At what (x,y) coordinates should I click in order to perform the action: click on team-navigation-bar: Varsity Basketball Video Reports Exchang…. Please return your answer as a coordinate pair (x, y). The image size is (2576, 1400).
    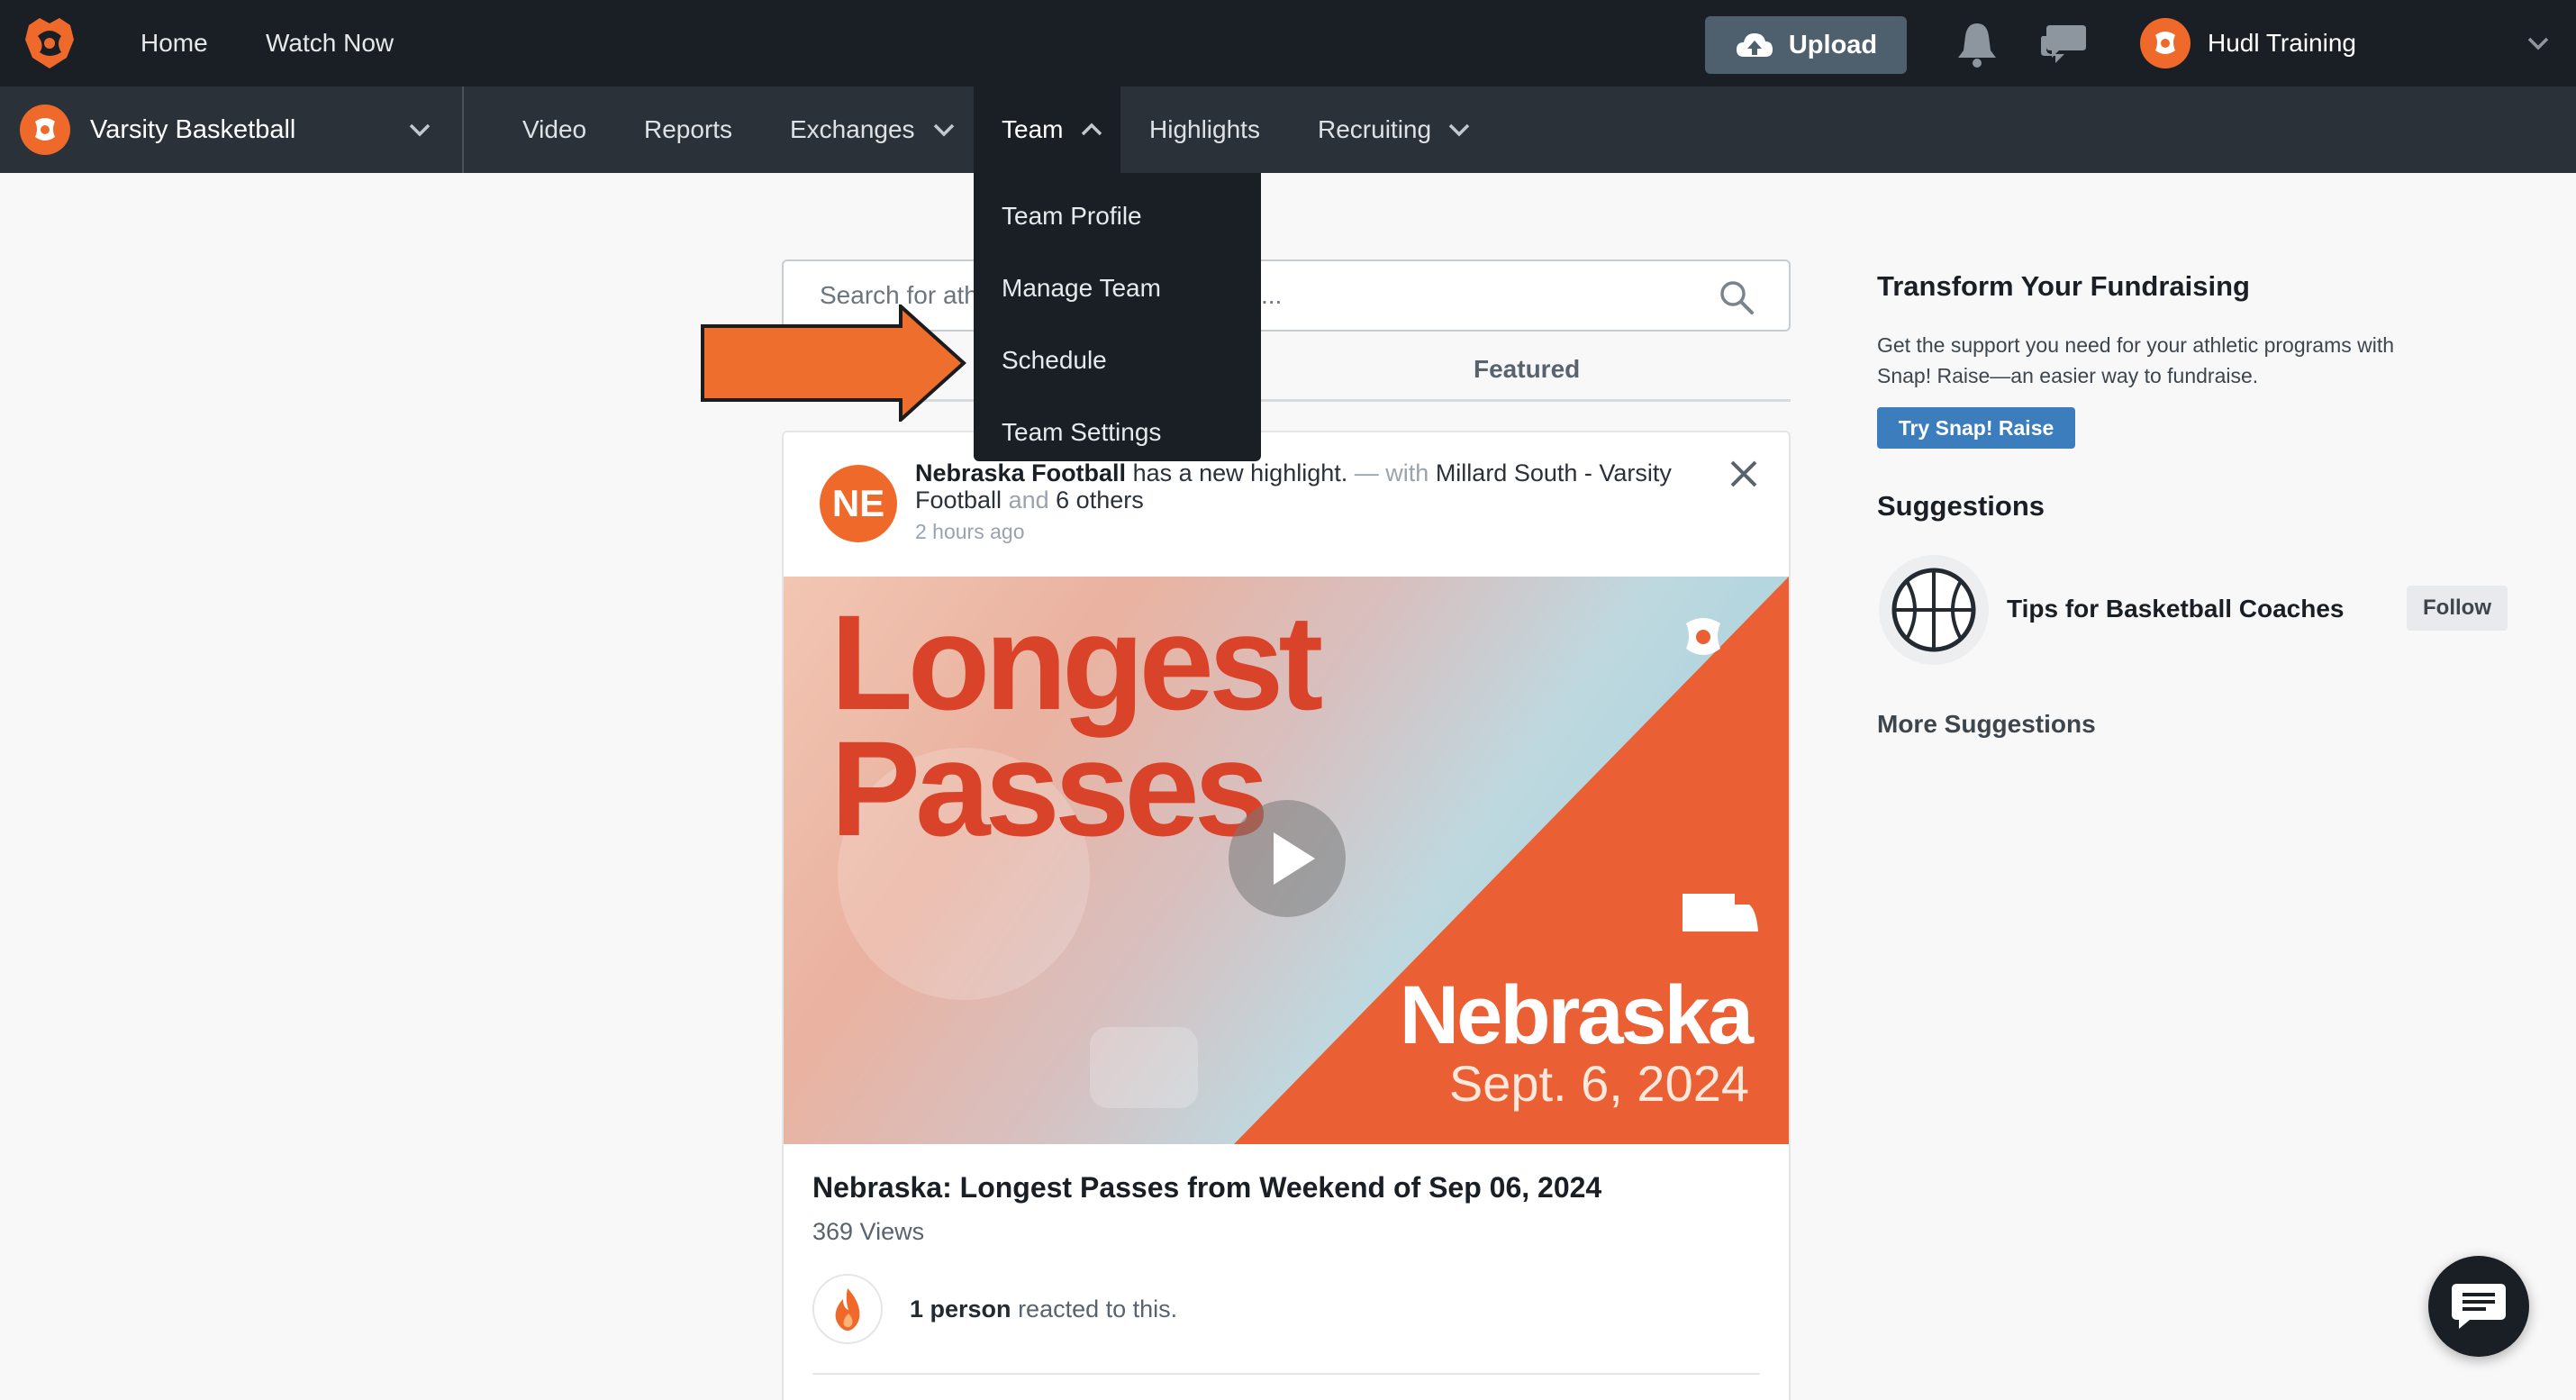
    Looking at the image, I should click on (1288, 129).